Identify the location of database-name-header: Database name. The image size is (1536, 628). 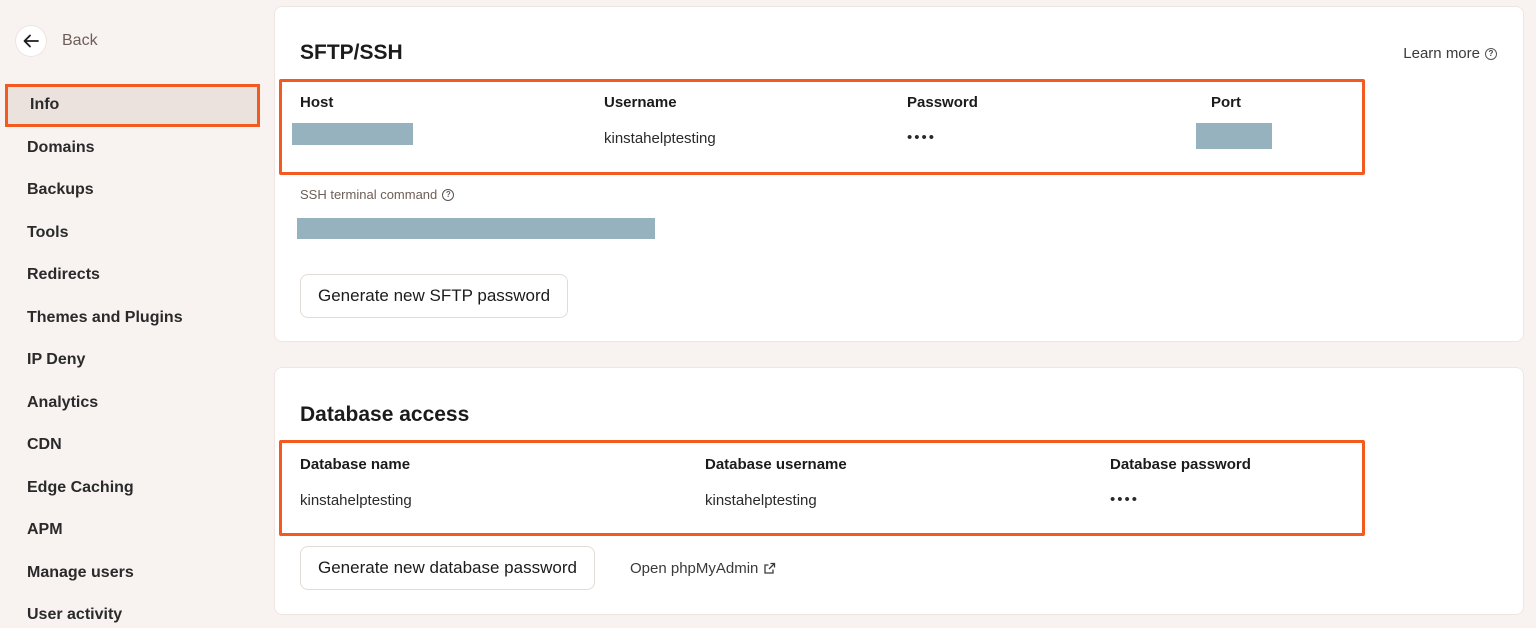
(355, 464).